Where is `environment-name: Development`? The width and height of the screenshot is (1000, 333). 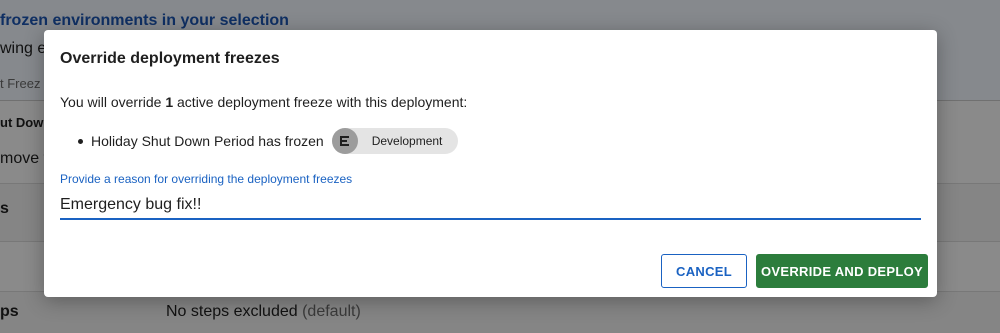 environment-name: Development is located at coordinates (407, 141).